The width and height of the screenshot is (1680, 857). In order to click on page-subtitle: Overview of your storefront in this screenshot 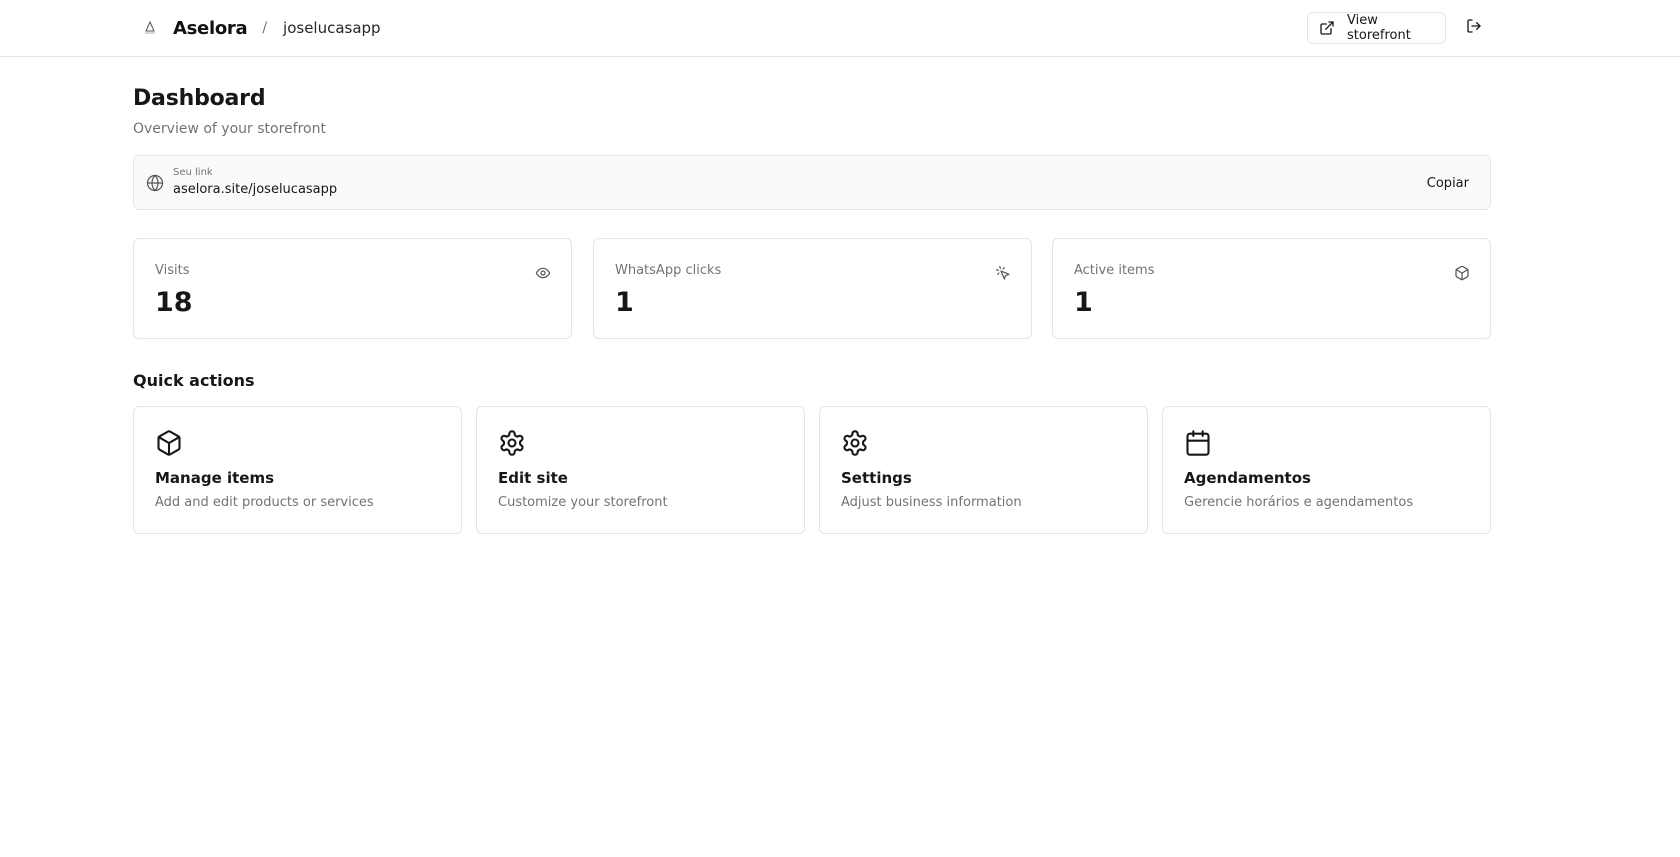, I will do `click(229, 129)`.